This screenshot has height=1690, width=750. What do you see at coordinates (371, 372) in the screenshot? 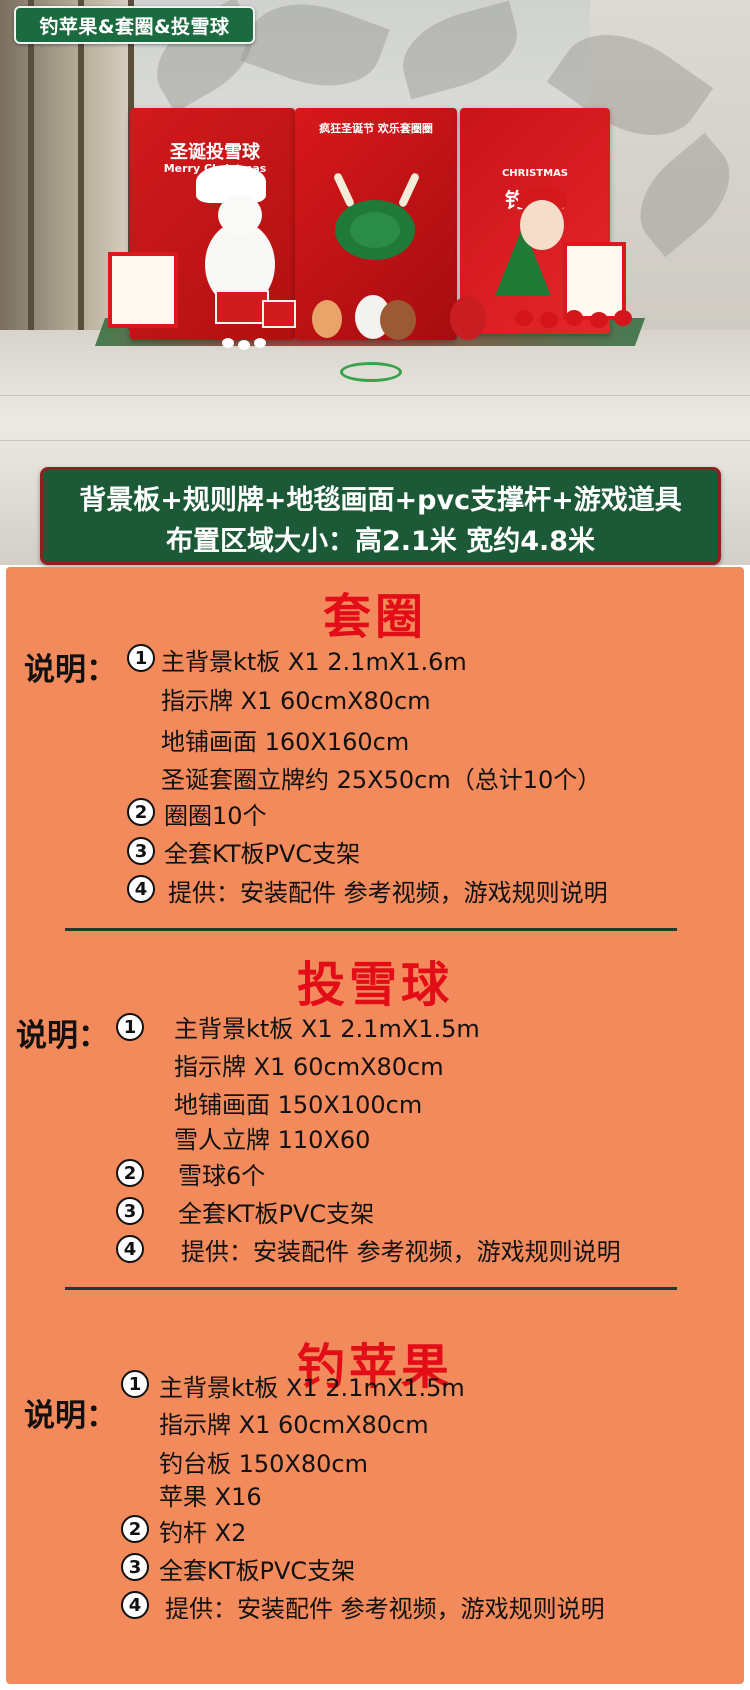
I see `toss-ring-prop` at bounding box center [371, 372].